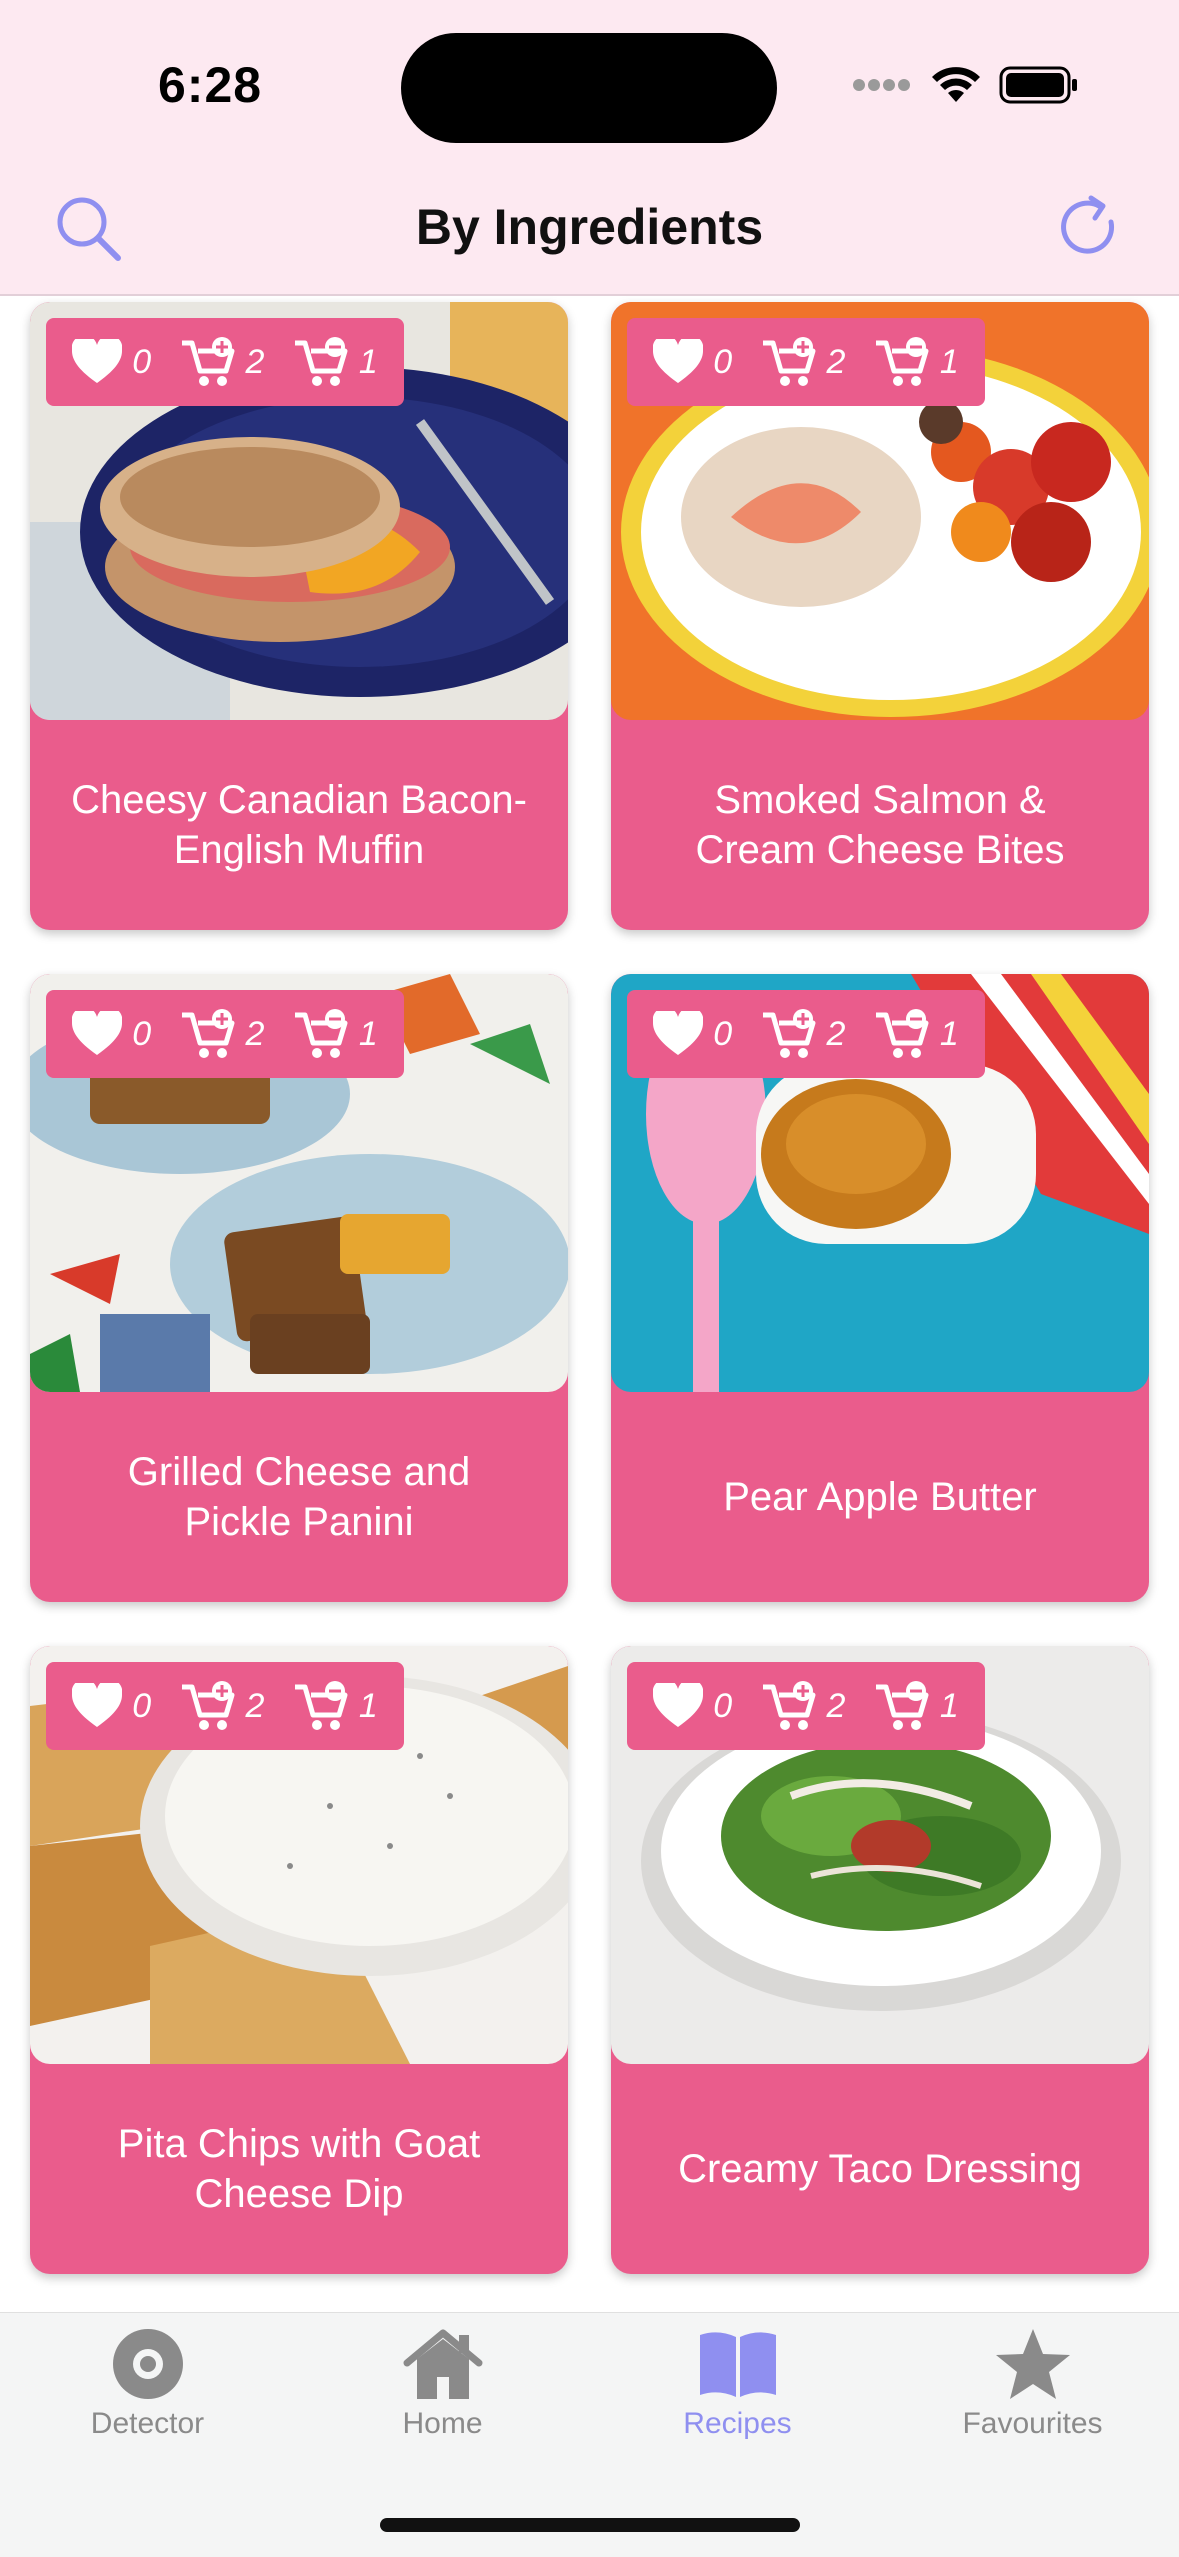  I want to click on detector-icon, so click(147, 2364).